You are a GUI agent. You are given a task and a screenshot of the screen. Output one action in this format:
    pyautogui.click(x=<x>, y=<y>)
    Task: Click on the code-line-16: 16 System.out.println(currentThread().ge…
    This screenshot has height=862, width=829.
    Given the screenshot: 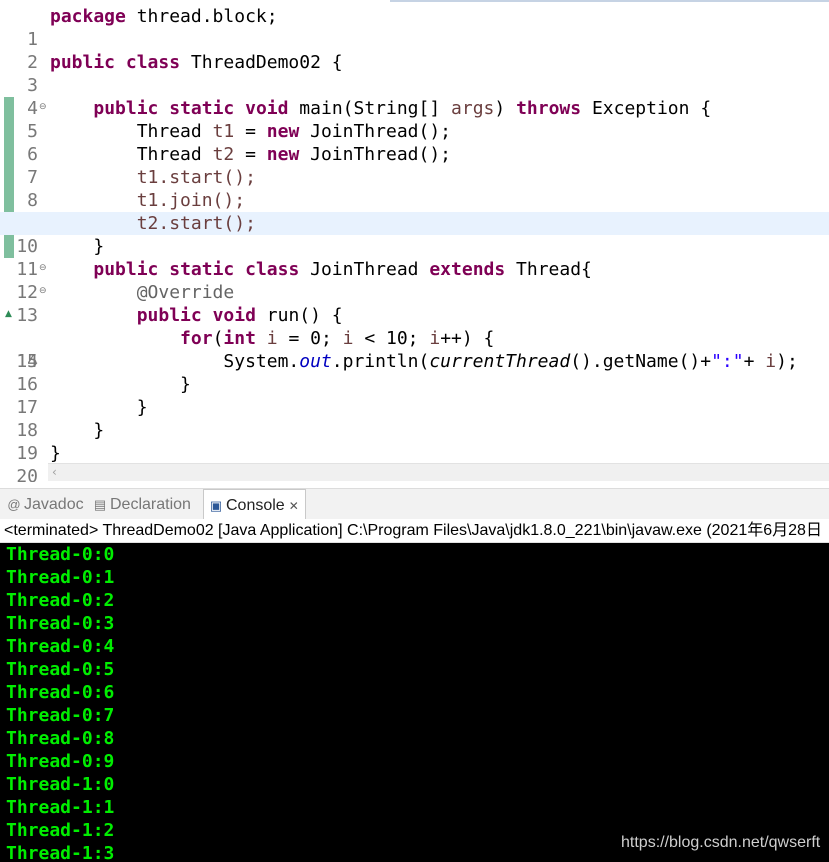 What is the action you would take?
    pyautogui.click(x=414, y=372)
    